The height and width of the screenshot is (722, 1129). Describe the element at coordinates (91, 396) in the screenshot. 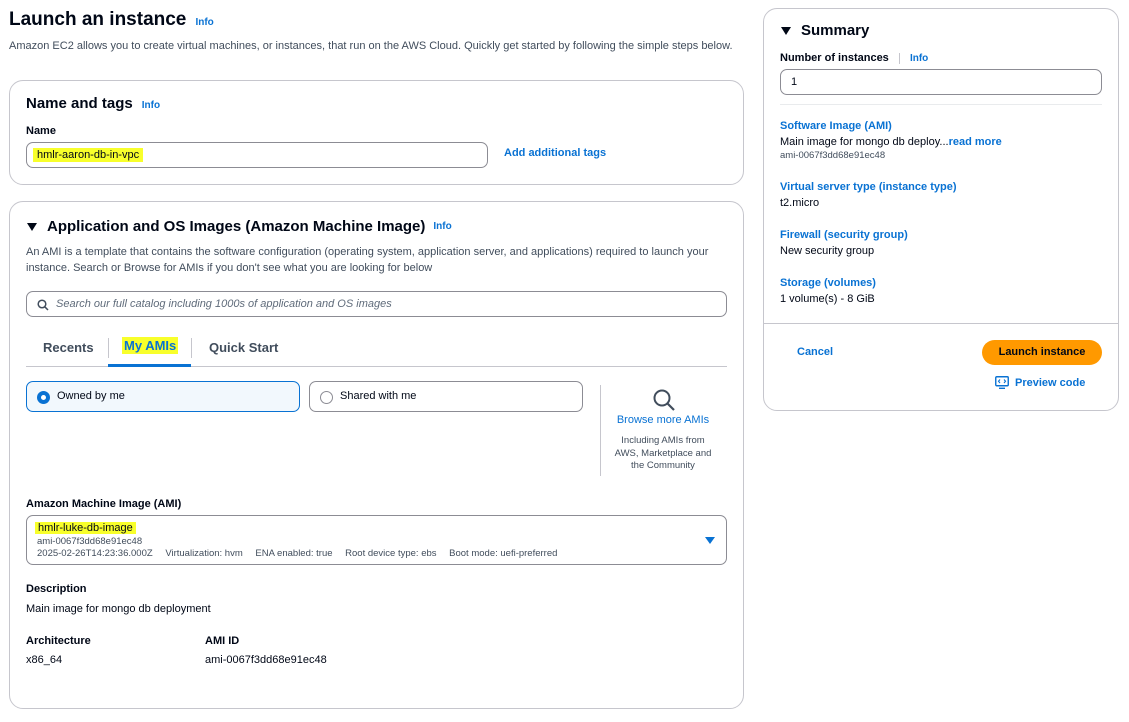

I see `owned-by-me-label: Owned by me` at that location.